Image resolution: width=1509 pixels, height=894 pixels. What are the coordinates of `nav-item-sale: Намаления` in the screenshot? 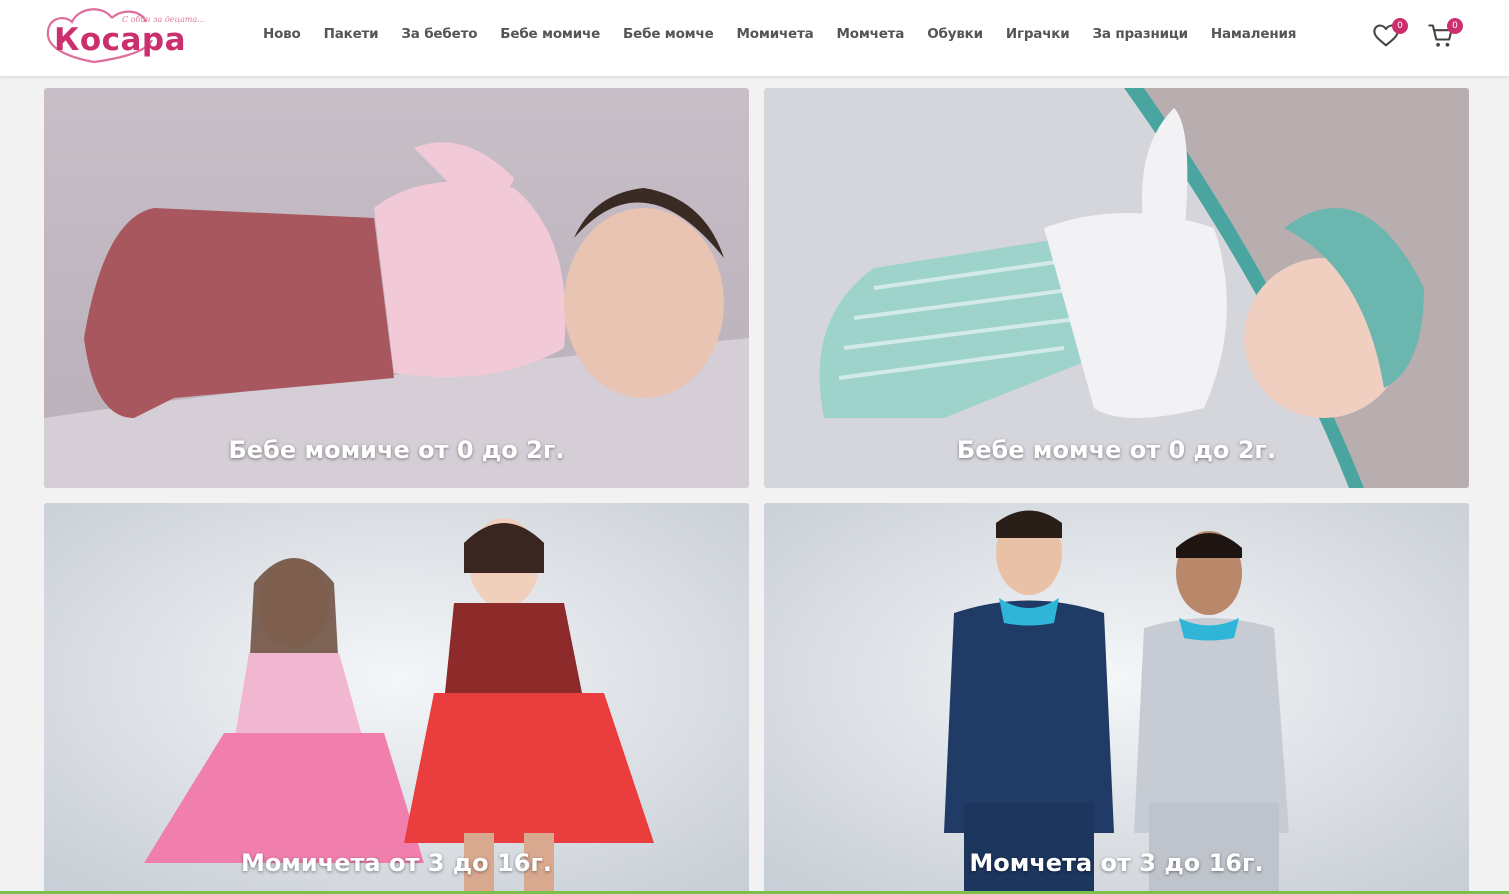 It's located at (1253, 34).